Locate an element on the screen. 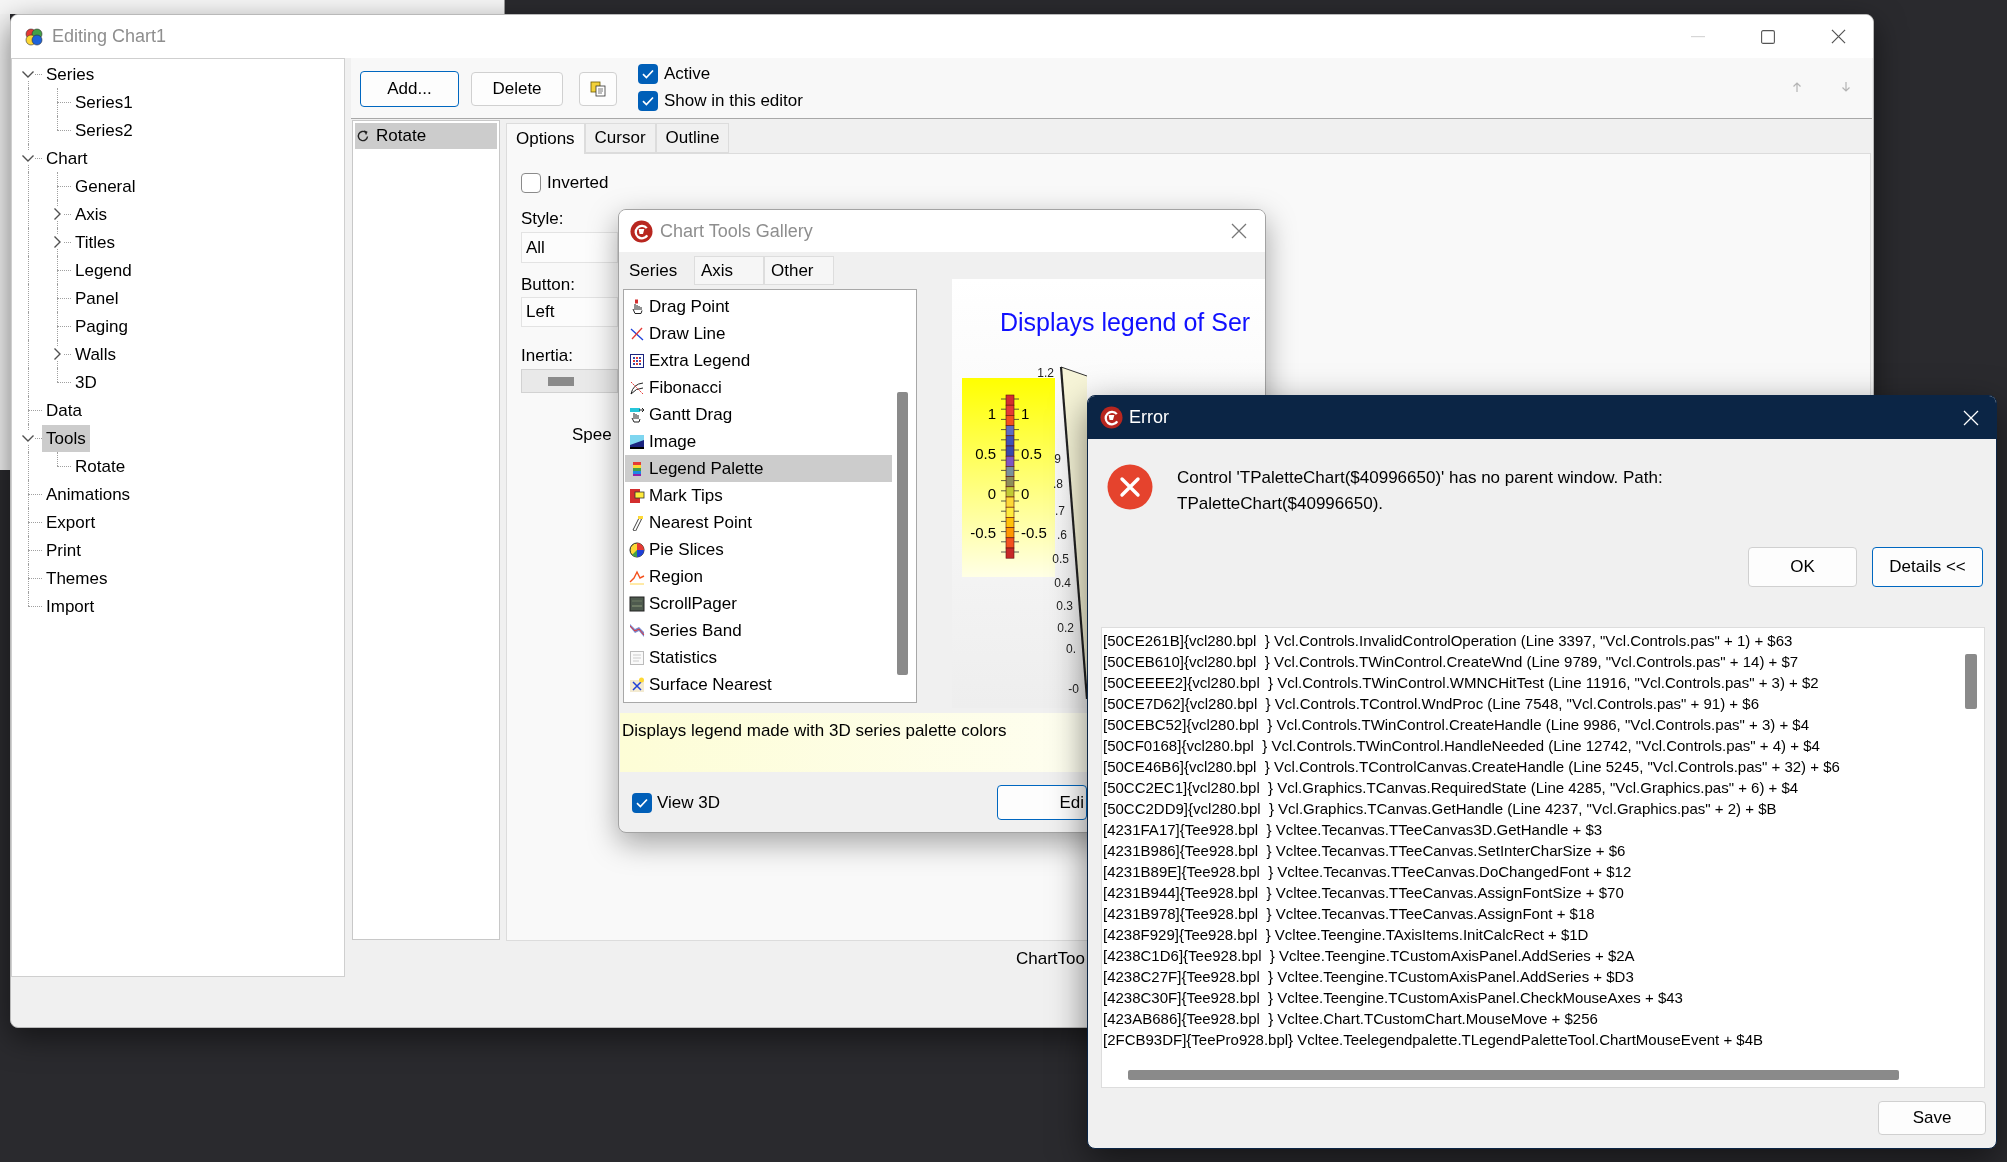  log-line: [50CE261B]{vcl280.bpl } Vcl.Controls.InvalidControlOperation (Line 3397, "Vcl.Controls.pas" + 1) + $63 is located at coordinates (1448, 641).